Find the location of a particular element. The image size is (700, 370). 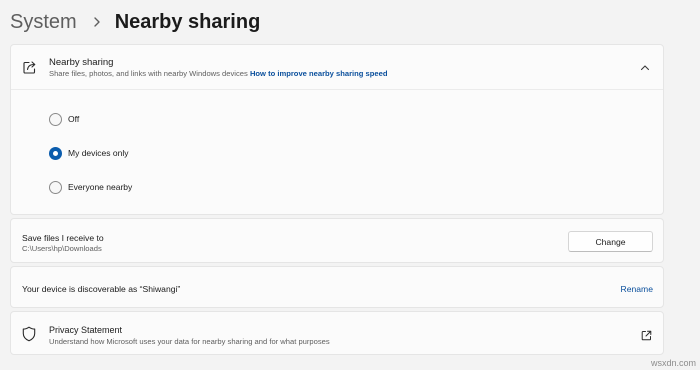

nearby-sharing-title: Nearby sharing is located at coordinates (81, 62).